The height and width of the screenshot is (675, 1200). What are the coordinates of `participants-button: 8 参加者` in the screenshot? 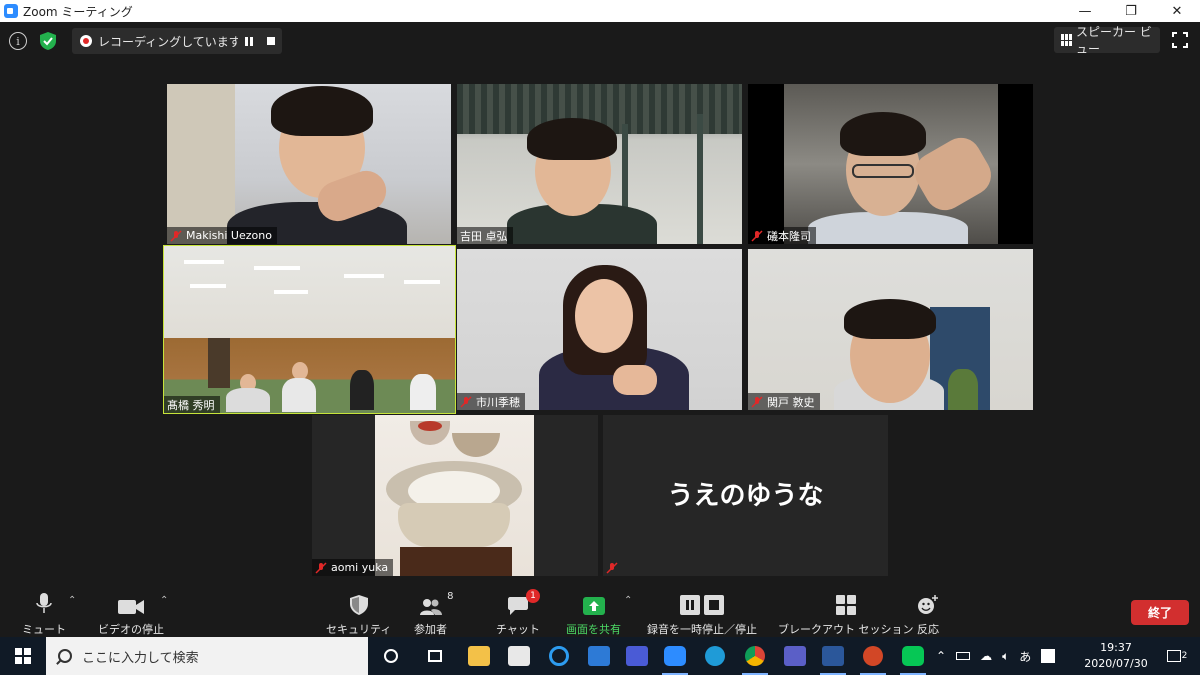 It's located at (434, 614).